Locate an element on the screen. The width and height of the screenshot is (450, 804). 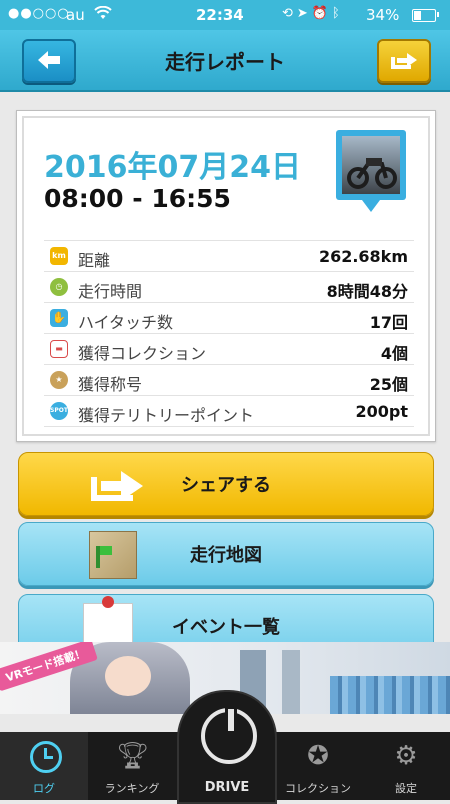
signal-strength: ●●○○○ is located at coordinates (39, 13).